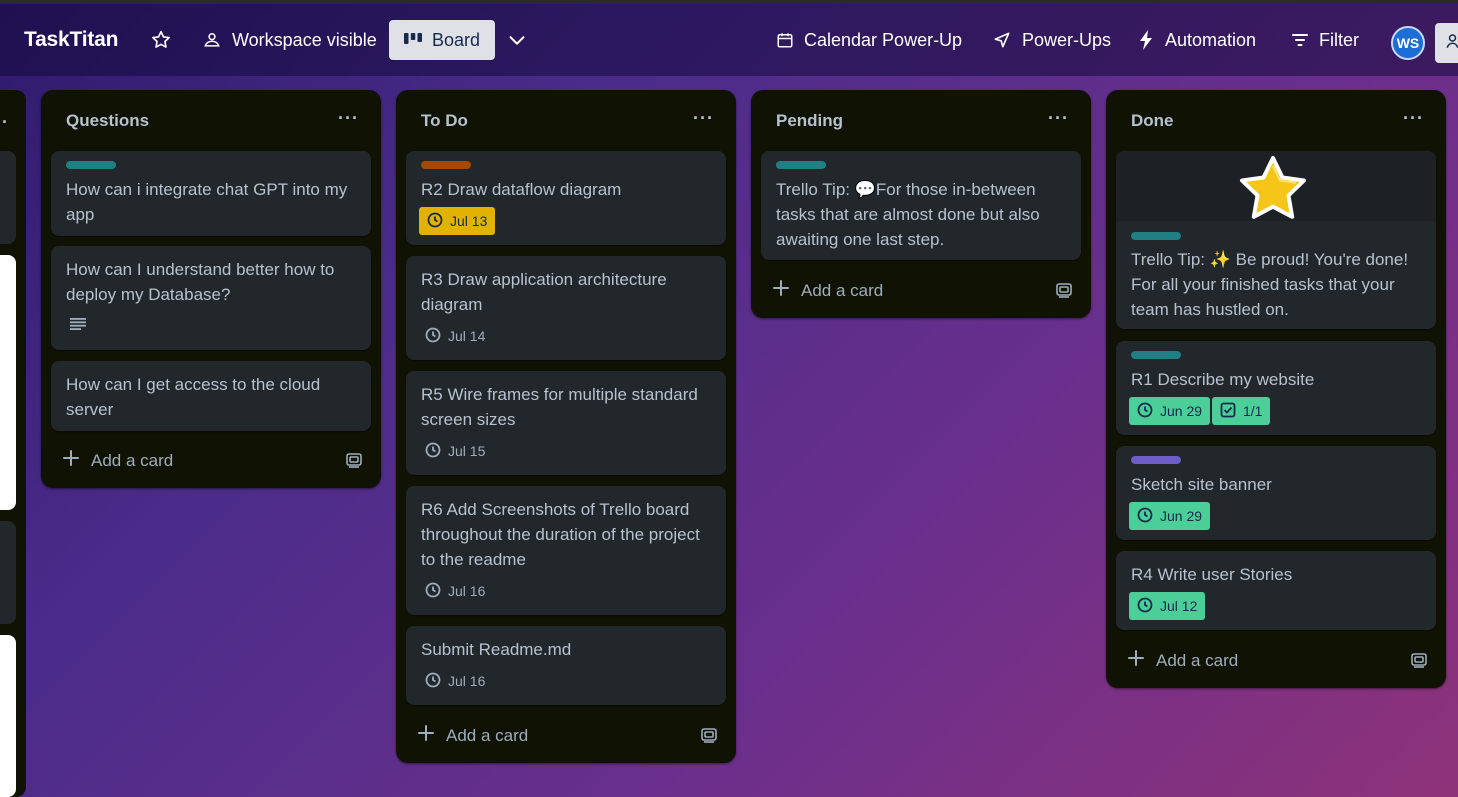 The height and width of the screenshot is (797, 1458). I want to click on list-card: R1 Describe my website Jun 29 1/1, so click(1276, 388).